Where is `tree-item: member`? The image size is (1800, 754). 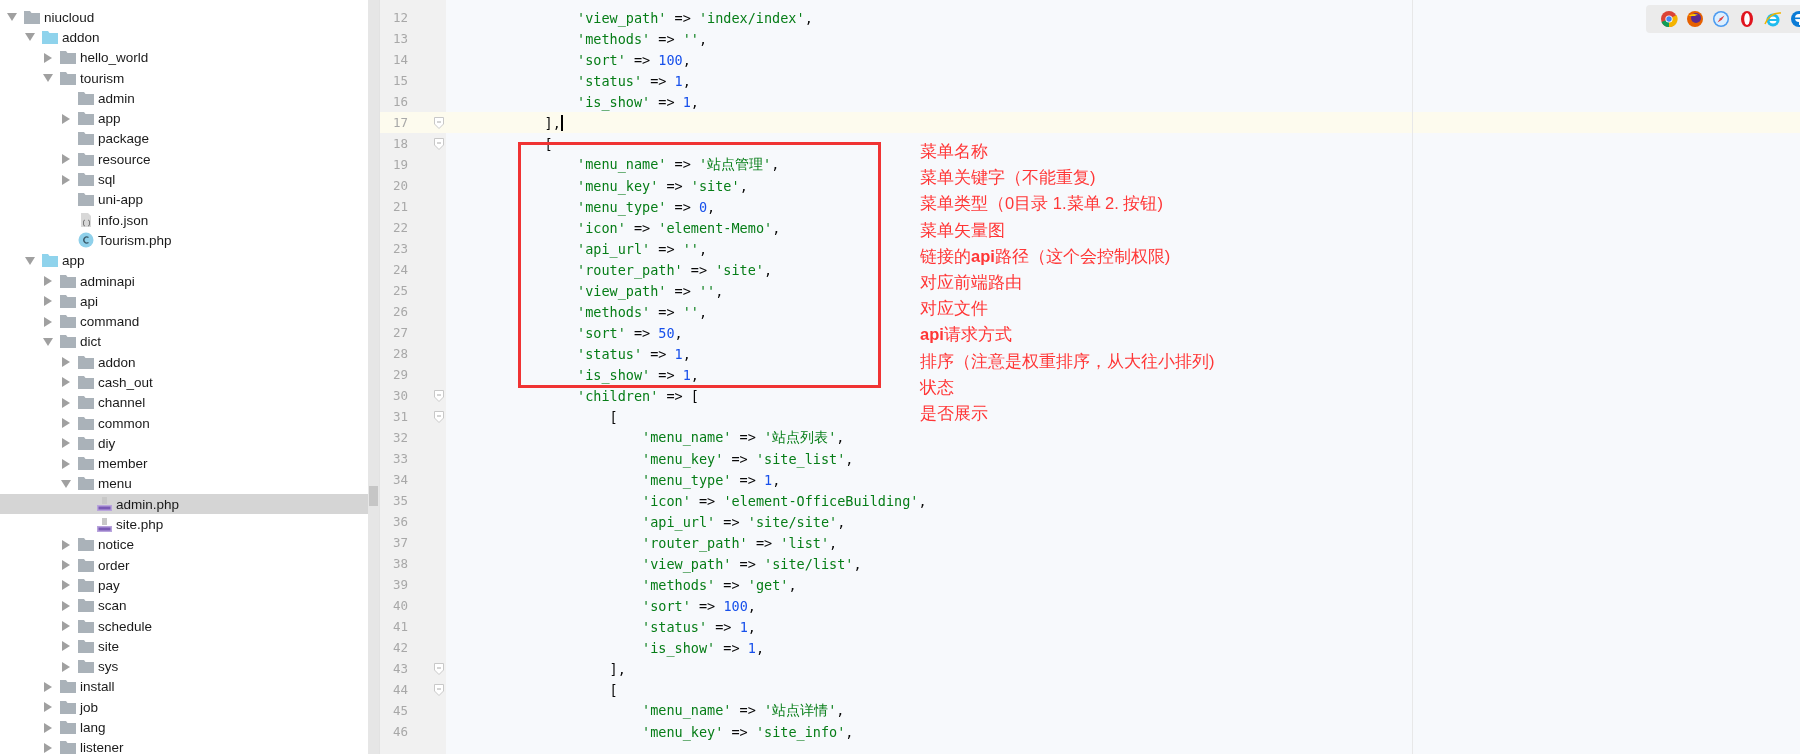 tree-item: member is located at coordinates (184, 463).